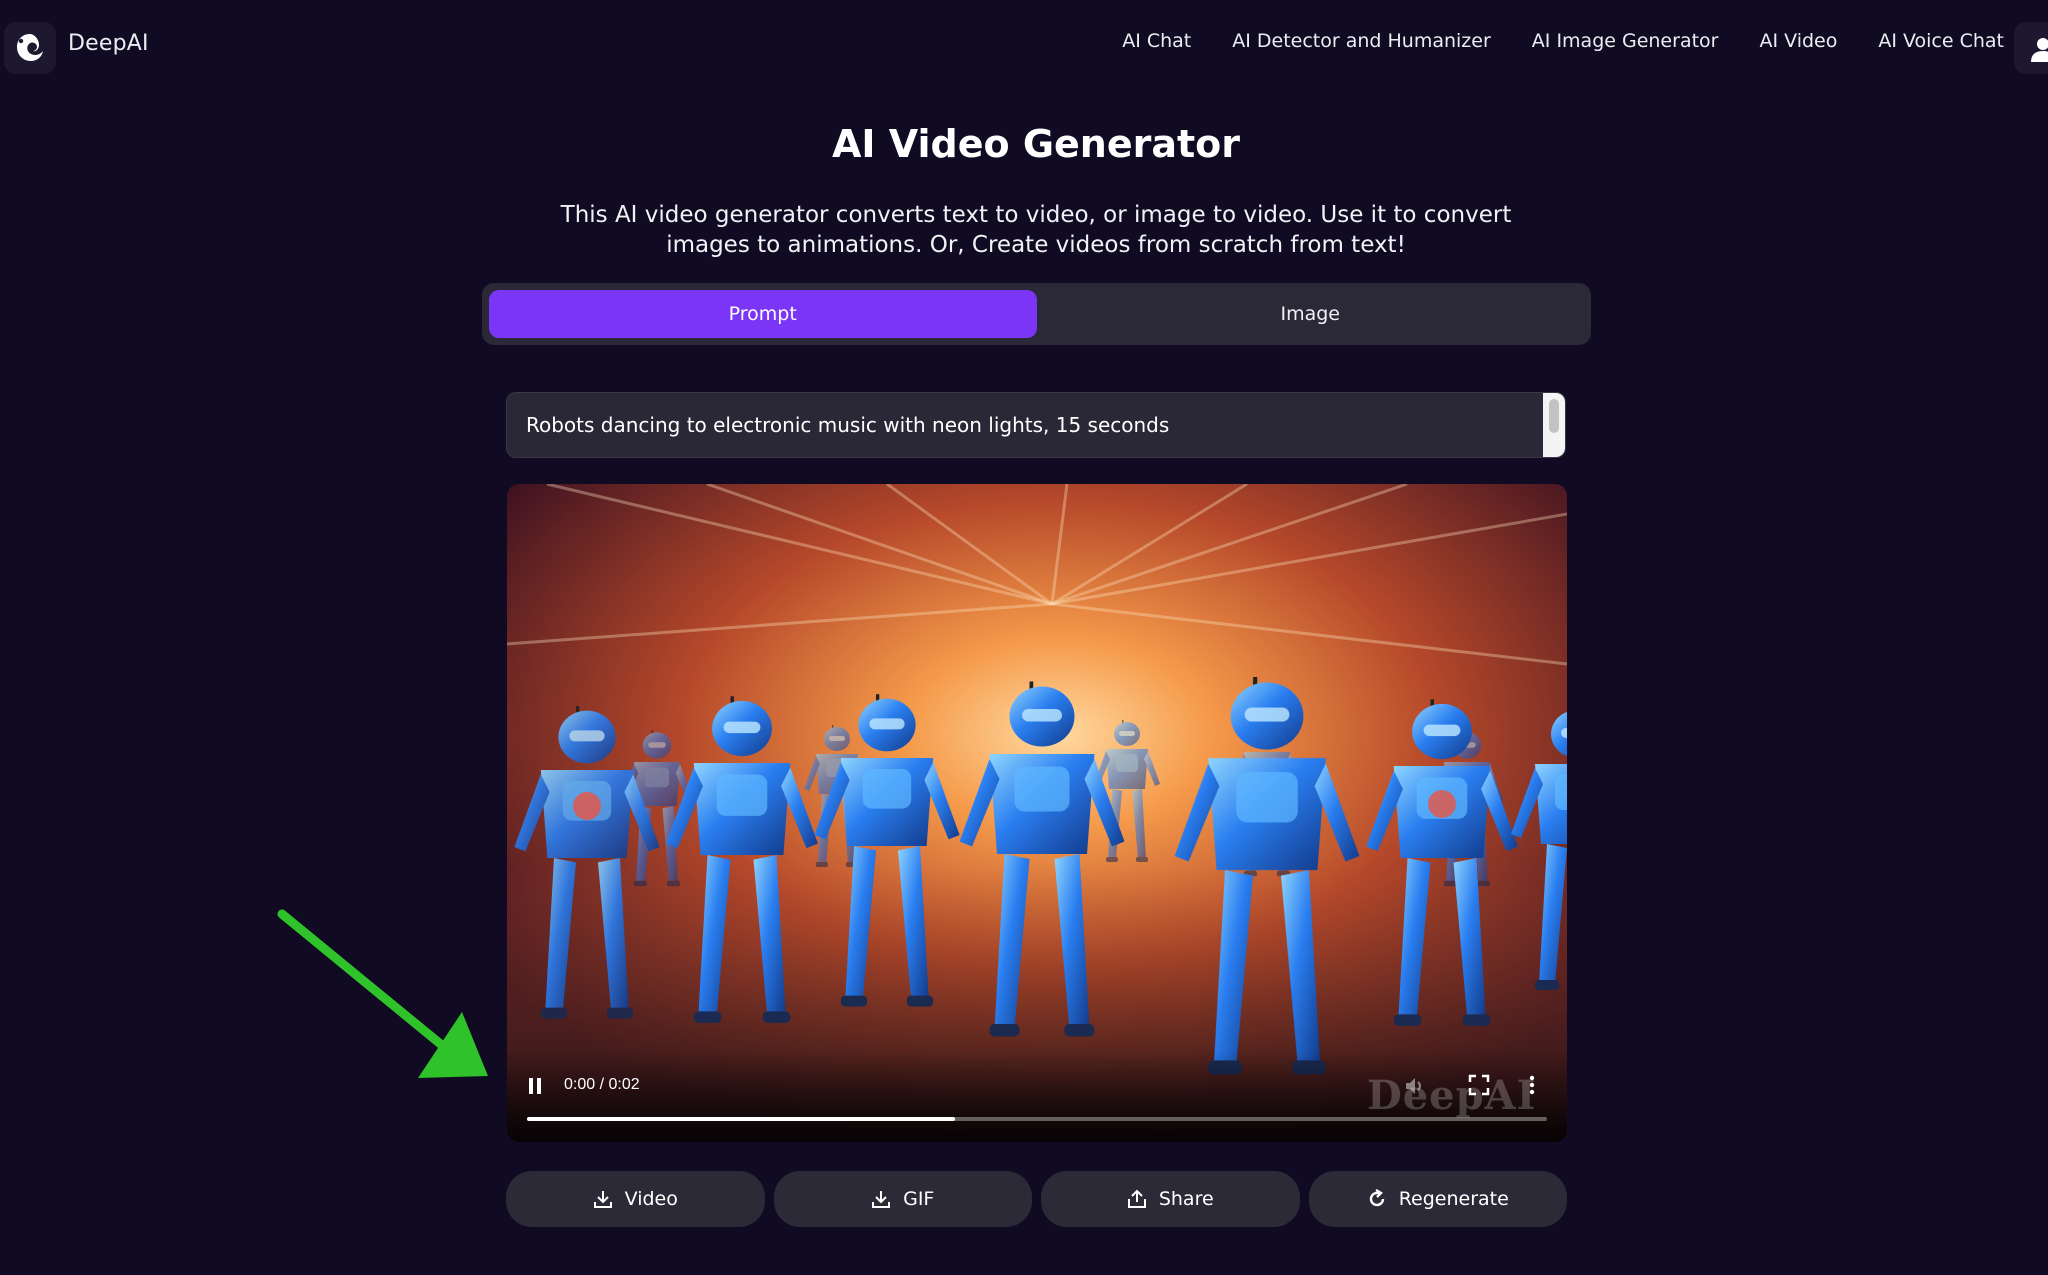 The image size is (2048, 1275). I want to click on nav-link-ai-detector: AI Detector and Humanizer, so click(1361, 41).